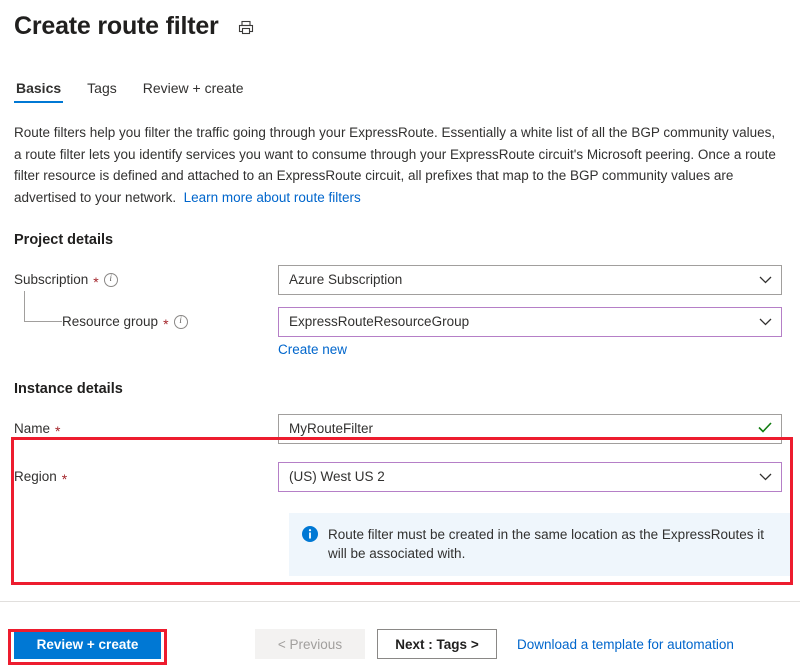  Describe the element at coordinates (87, 644) in the screenshot. I see `review-create-button: Review + create` at that location.